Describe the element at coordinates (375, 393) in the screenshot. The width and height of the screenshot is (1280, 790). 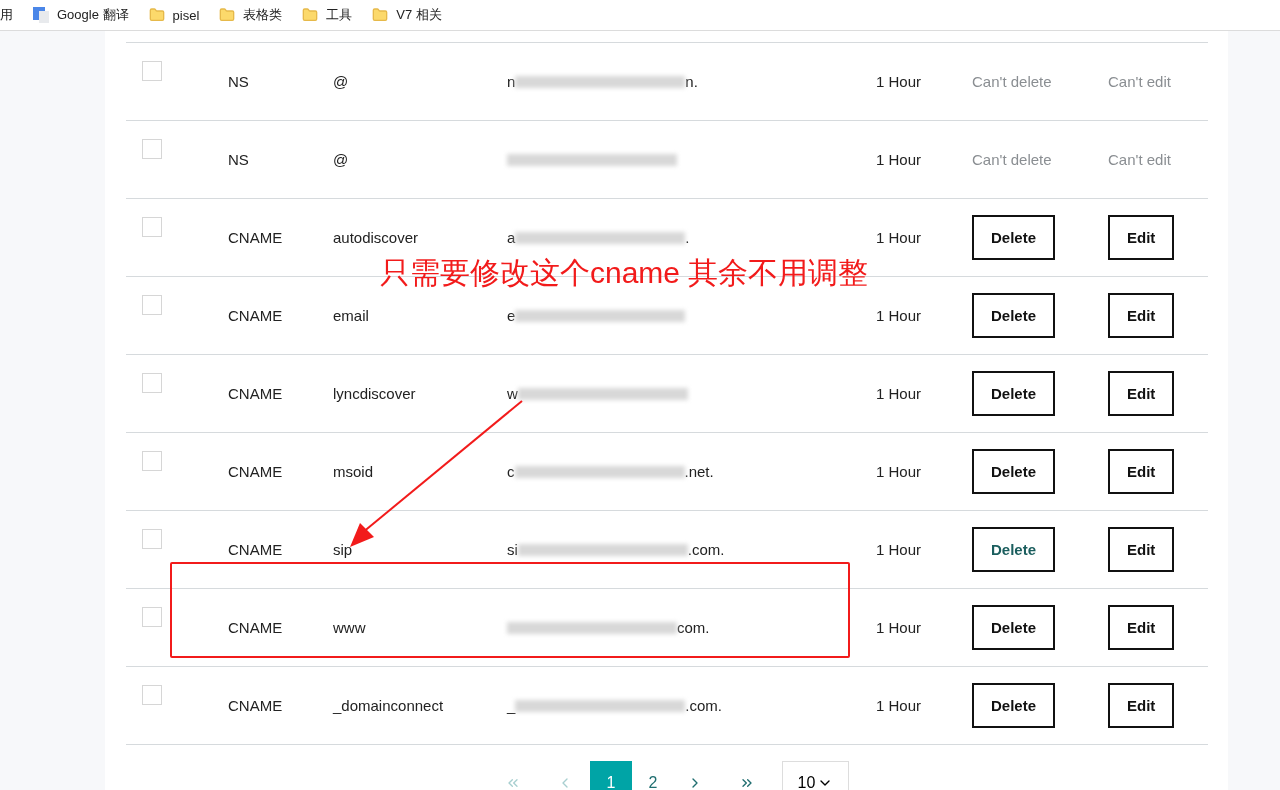
I see `record-name: lyncdiscover` at that location.